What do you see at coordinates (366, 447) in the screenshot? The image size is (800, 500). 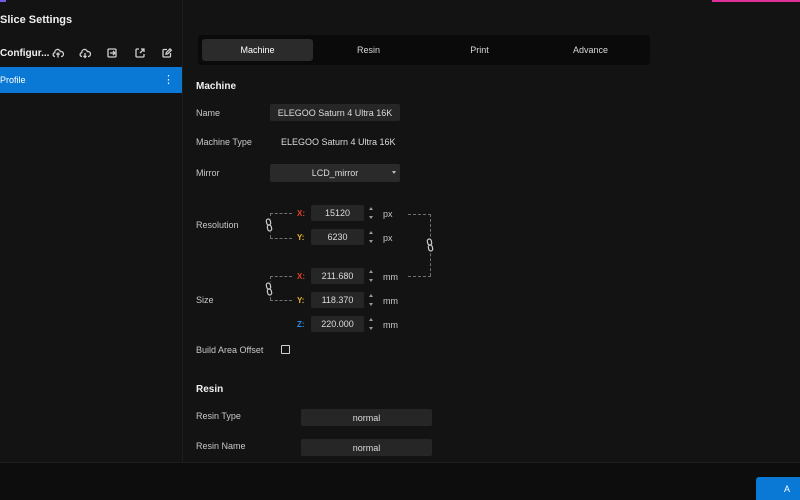 I see `resin-name-field: normal` at bounding box center [366, 447].